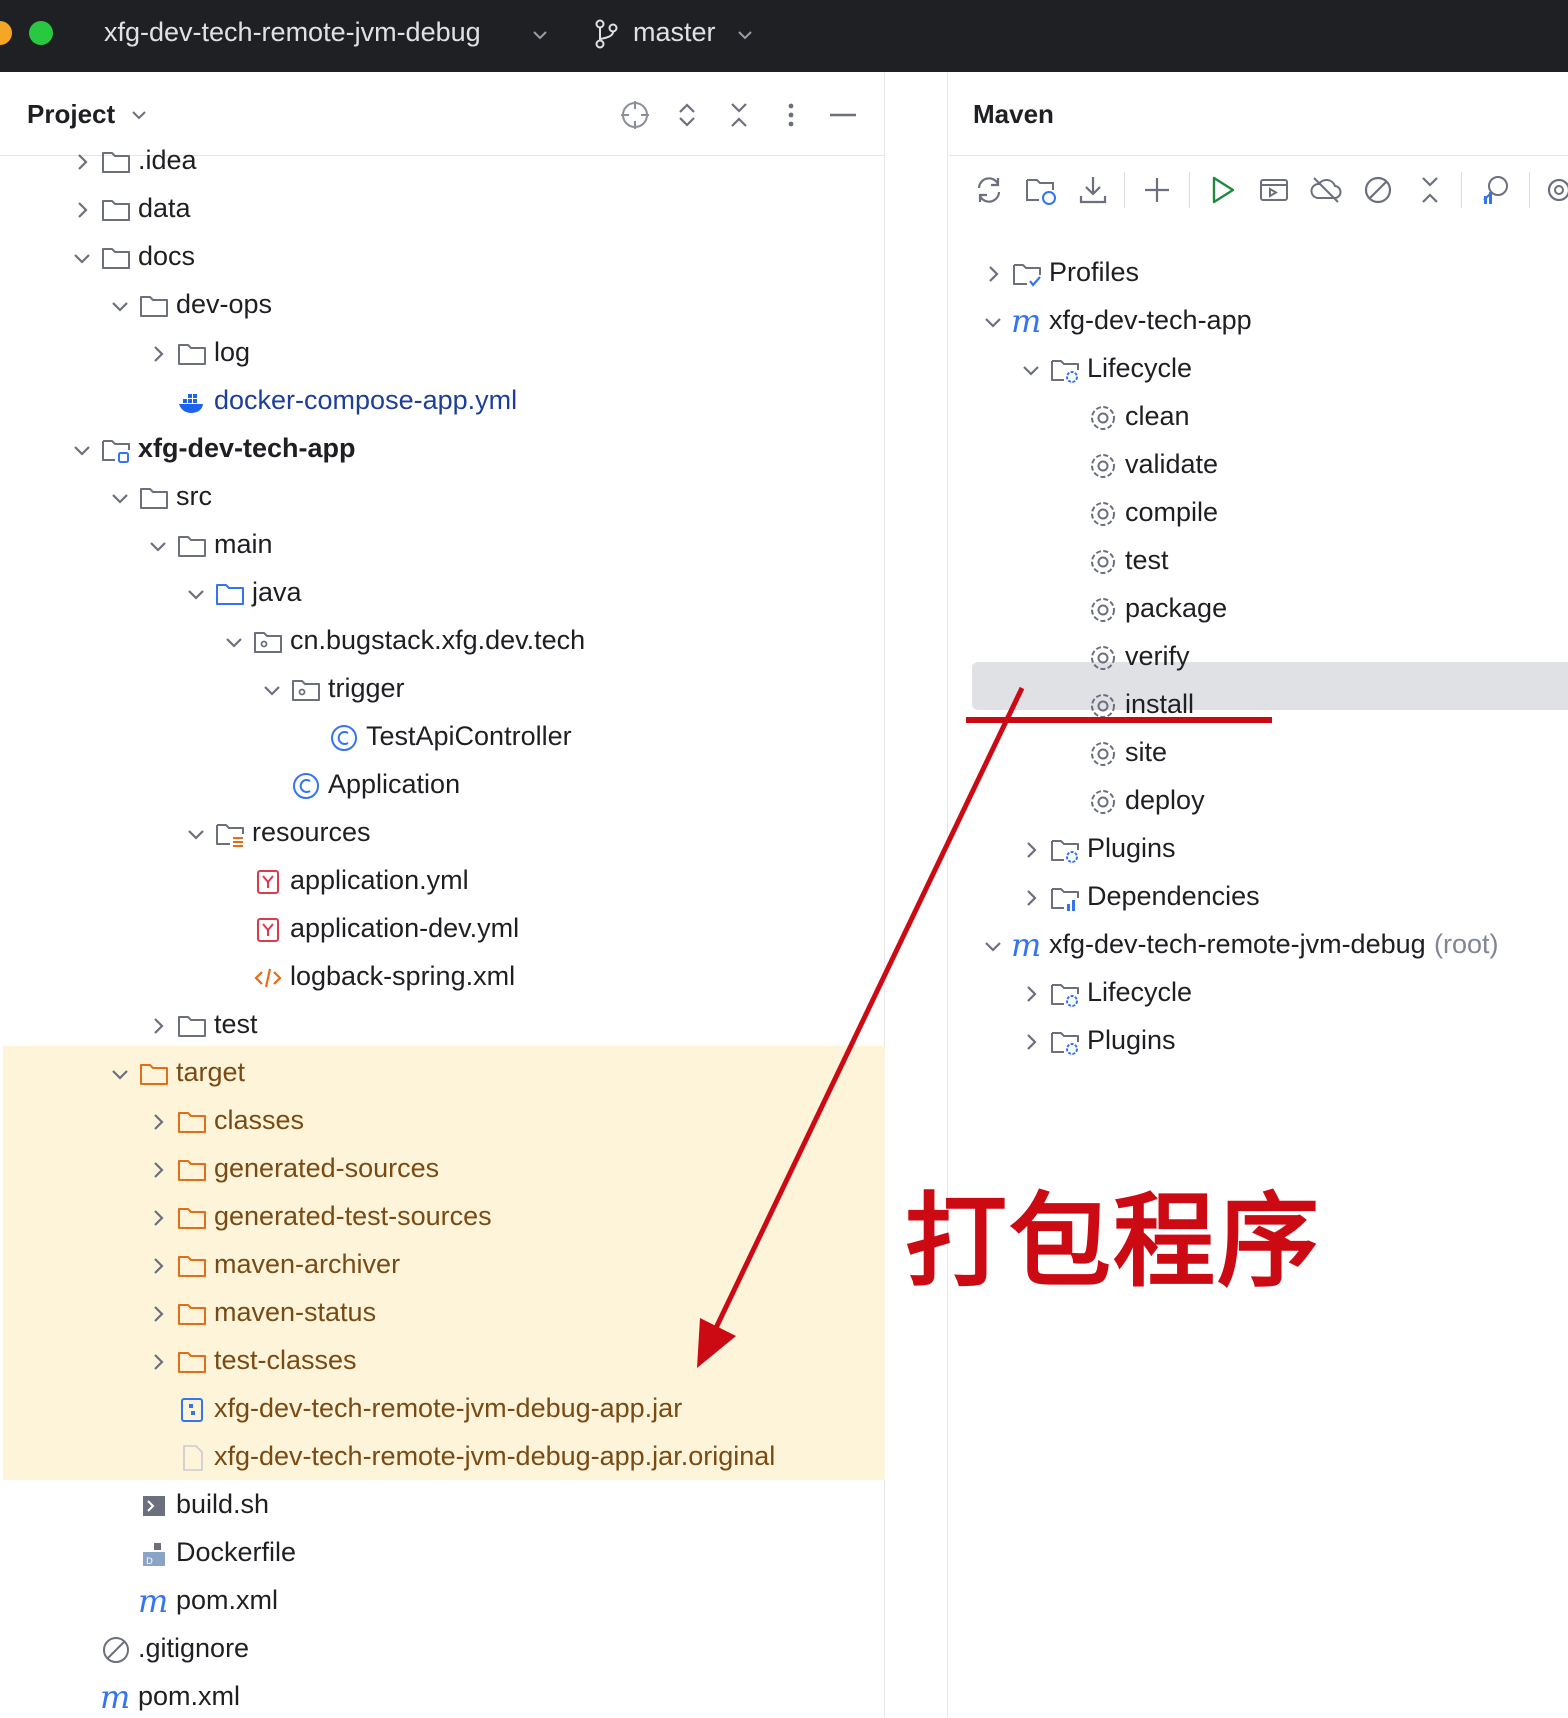 The width and height of the screenshot is (1568, 1718). I want to click on zoom-window-button, so click(41, 33).